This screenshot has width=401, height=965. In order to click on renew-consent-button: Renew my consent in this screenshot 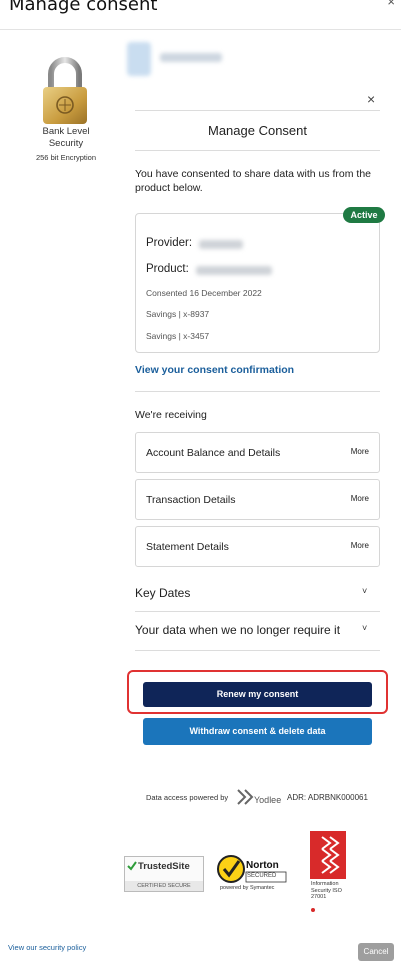, I will do `click(257, 694)`.